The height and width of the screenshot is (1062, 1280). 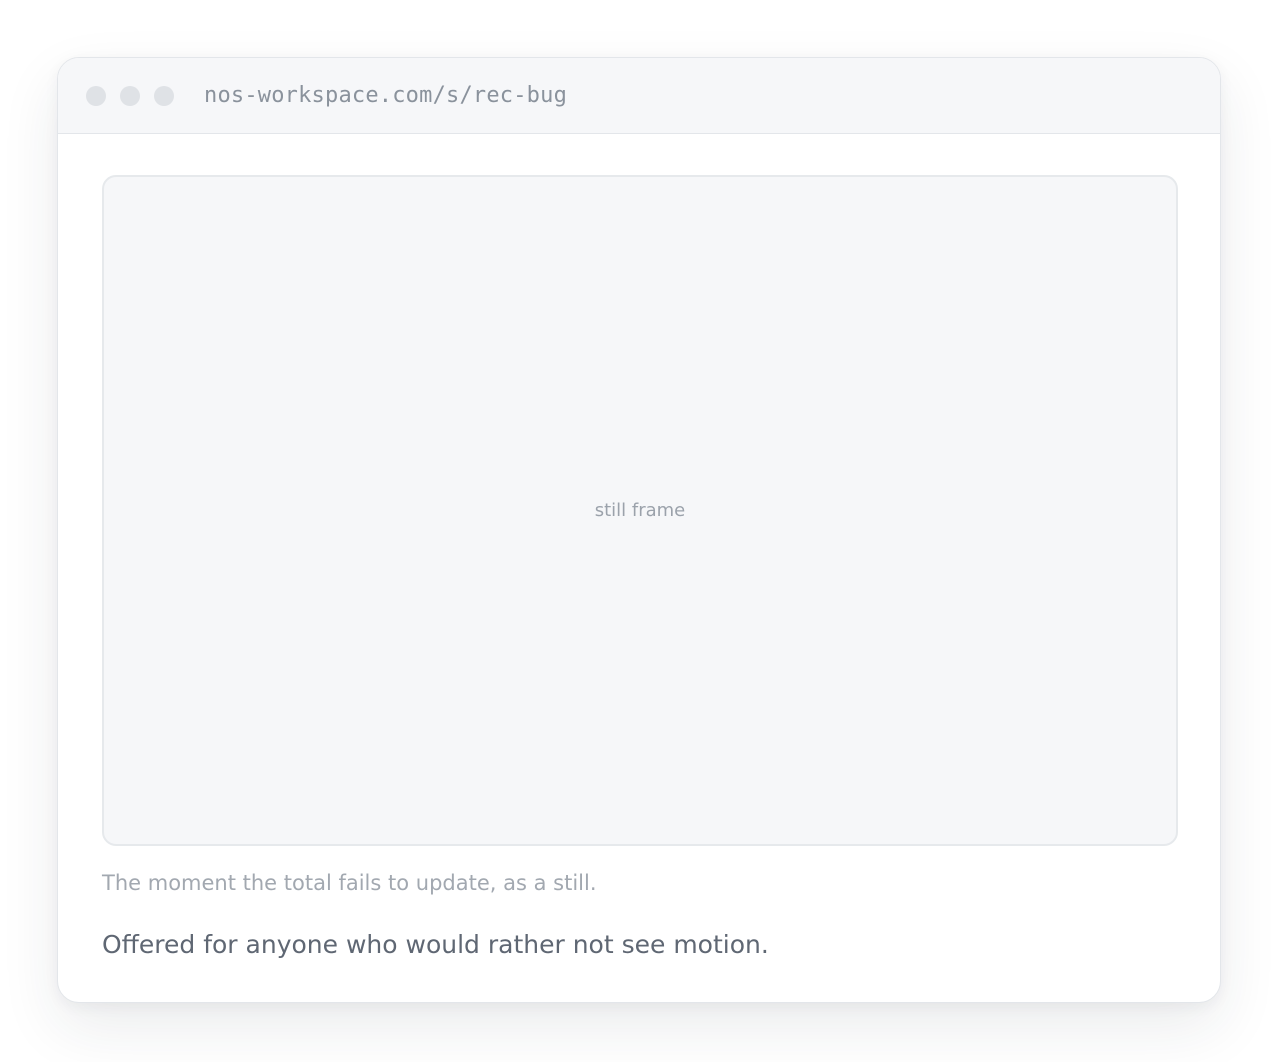 I want to click on window-controls, so click(x=130, y=95).